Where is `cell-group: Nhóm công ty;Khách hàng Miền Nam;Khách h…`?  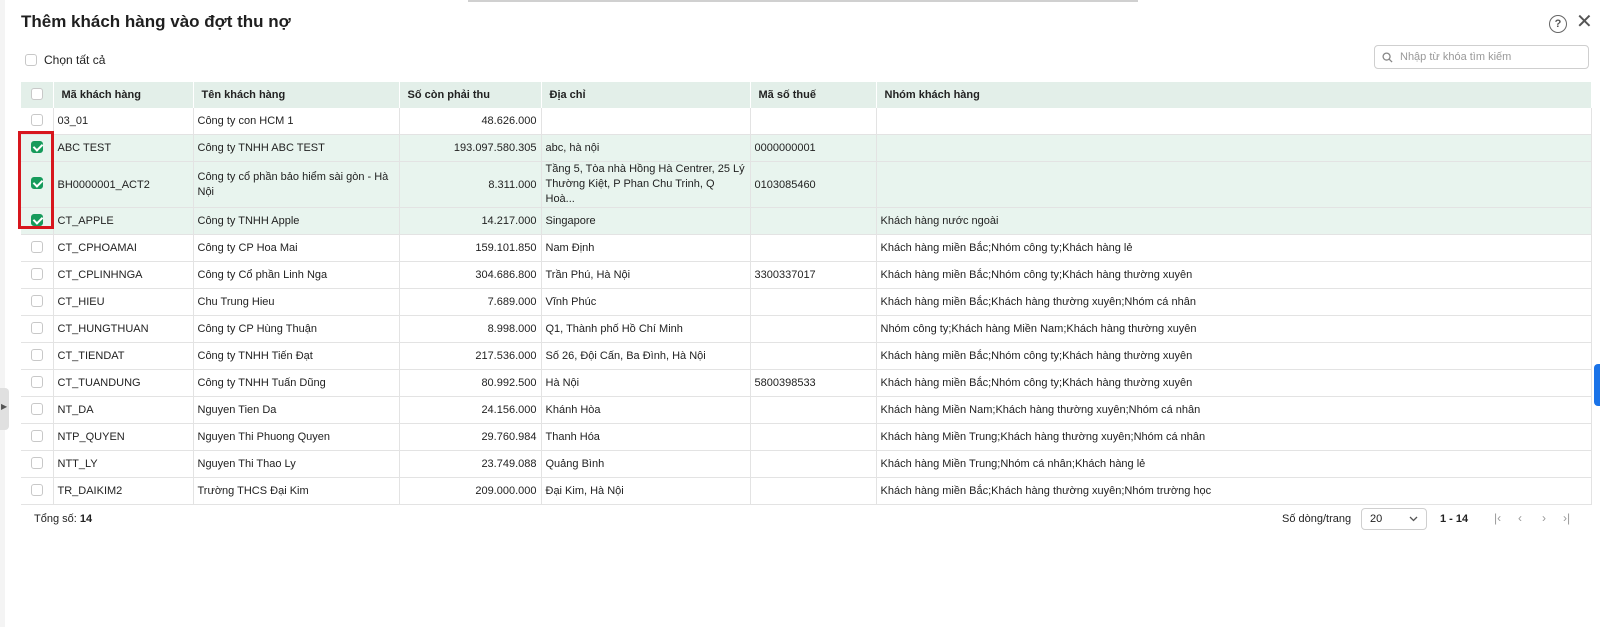
cell-group: Nhóm công ty;Khách hàng Miền Nam;Khách h… is located at coordinates (1234, 329).